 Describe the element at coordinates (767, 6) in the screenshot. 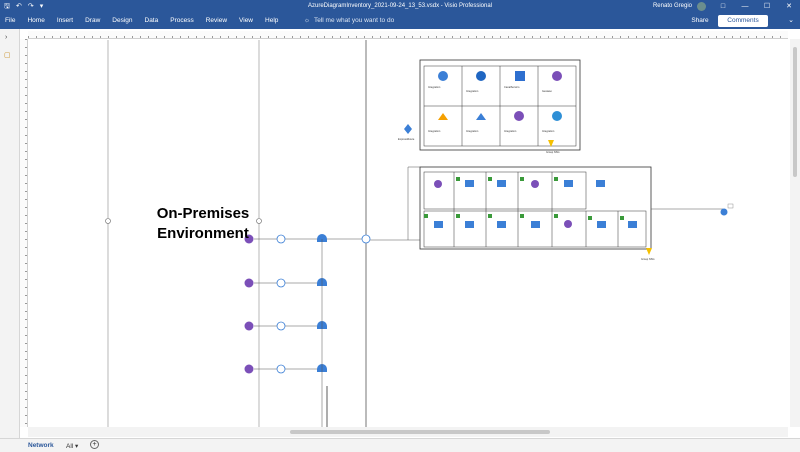

I see `maximize-icon: ☐` at that location.